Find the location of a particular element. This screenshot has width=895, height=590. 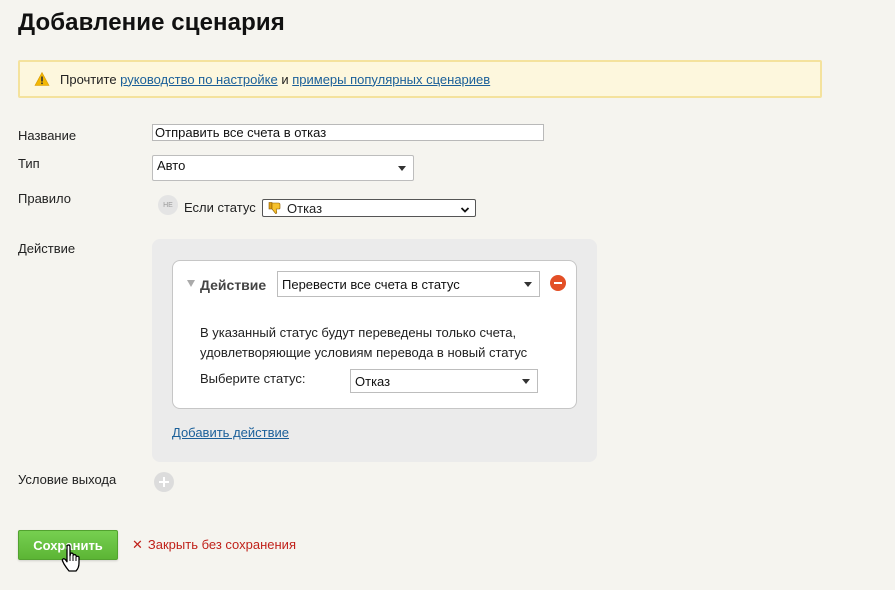

choose-status-label: Выберите статус: is located at coordinates (253, 378).